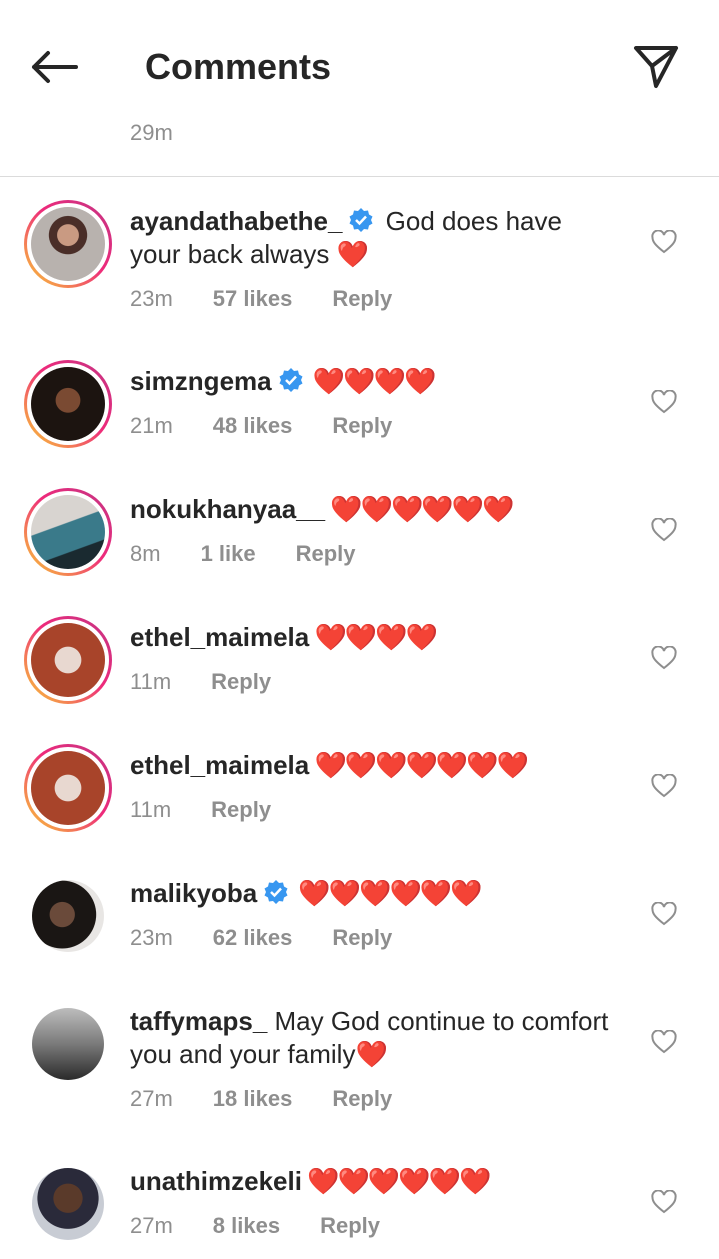  Describe the element at coordinates (151, 425) in the screenshot. I see `comment-time: 21m` at that location.